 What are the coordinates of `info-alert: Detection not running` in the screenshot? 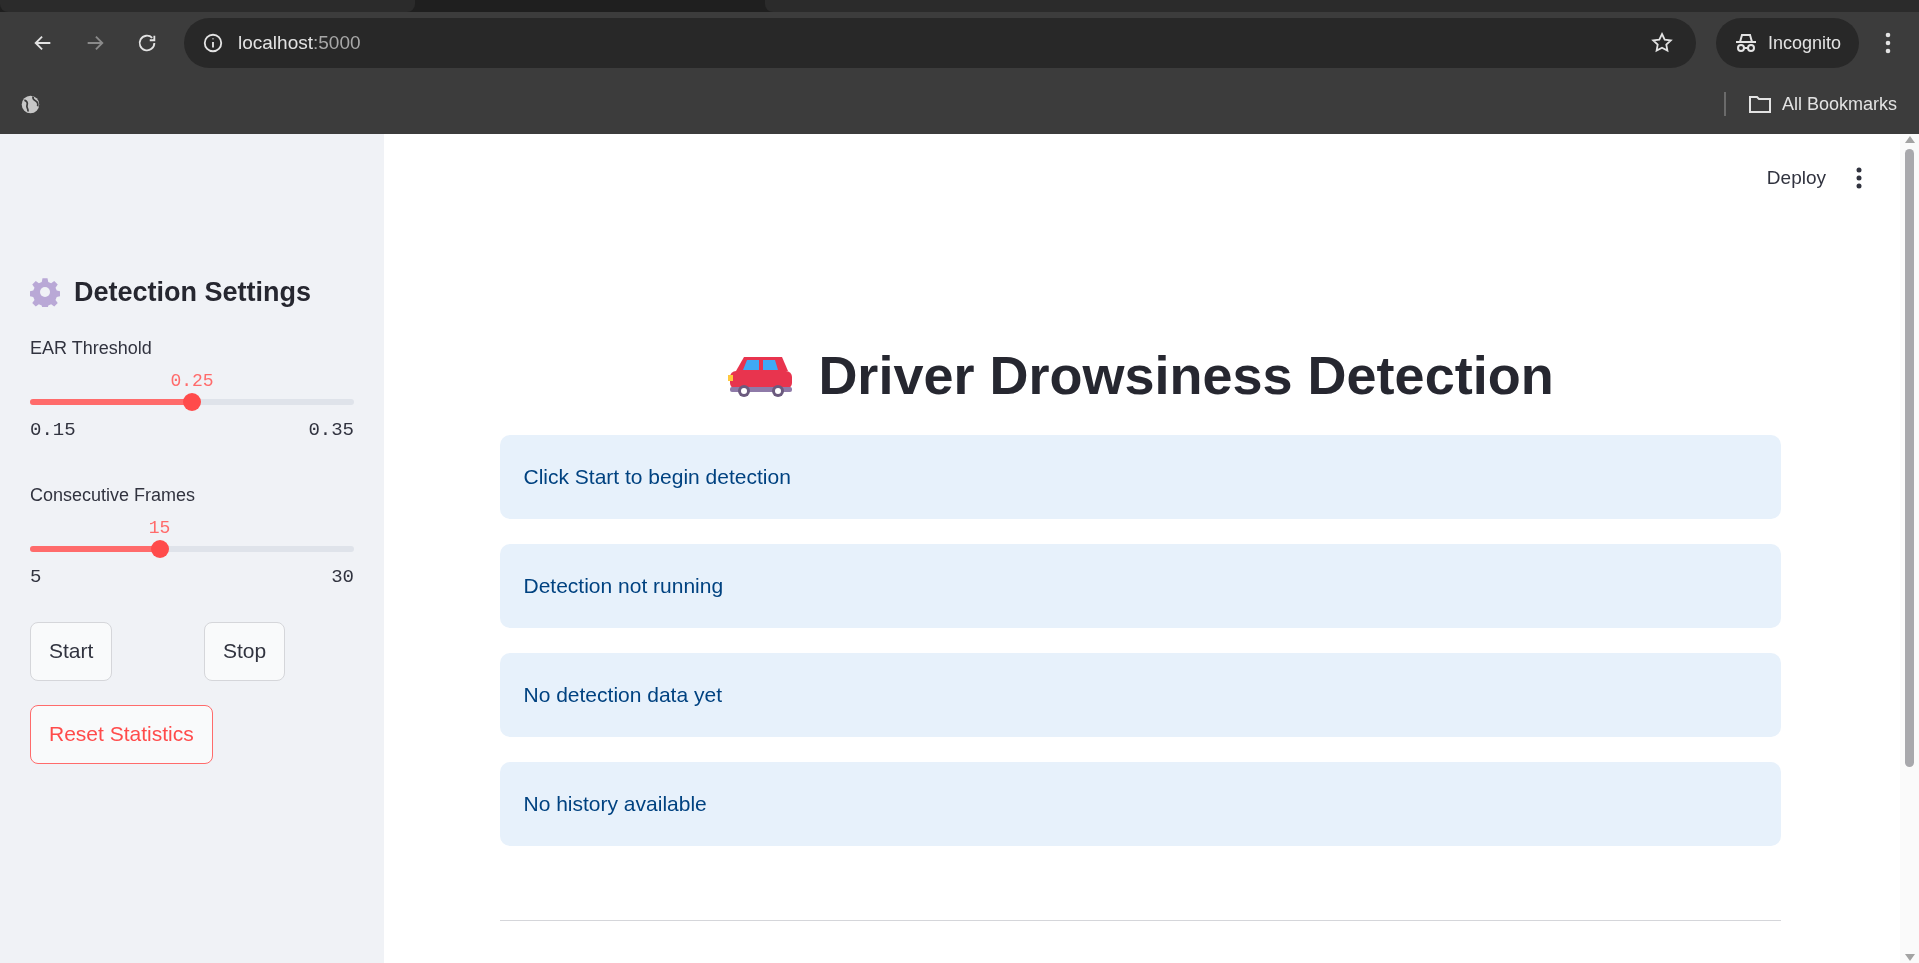 It's located at (1140, 586).